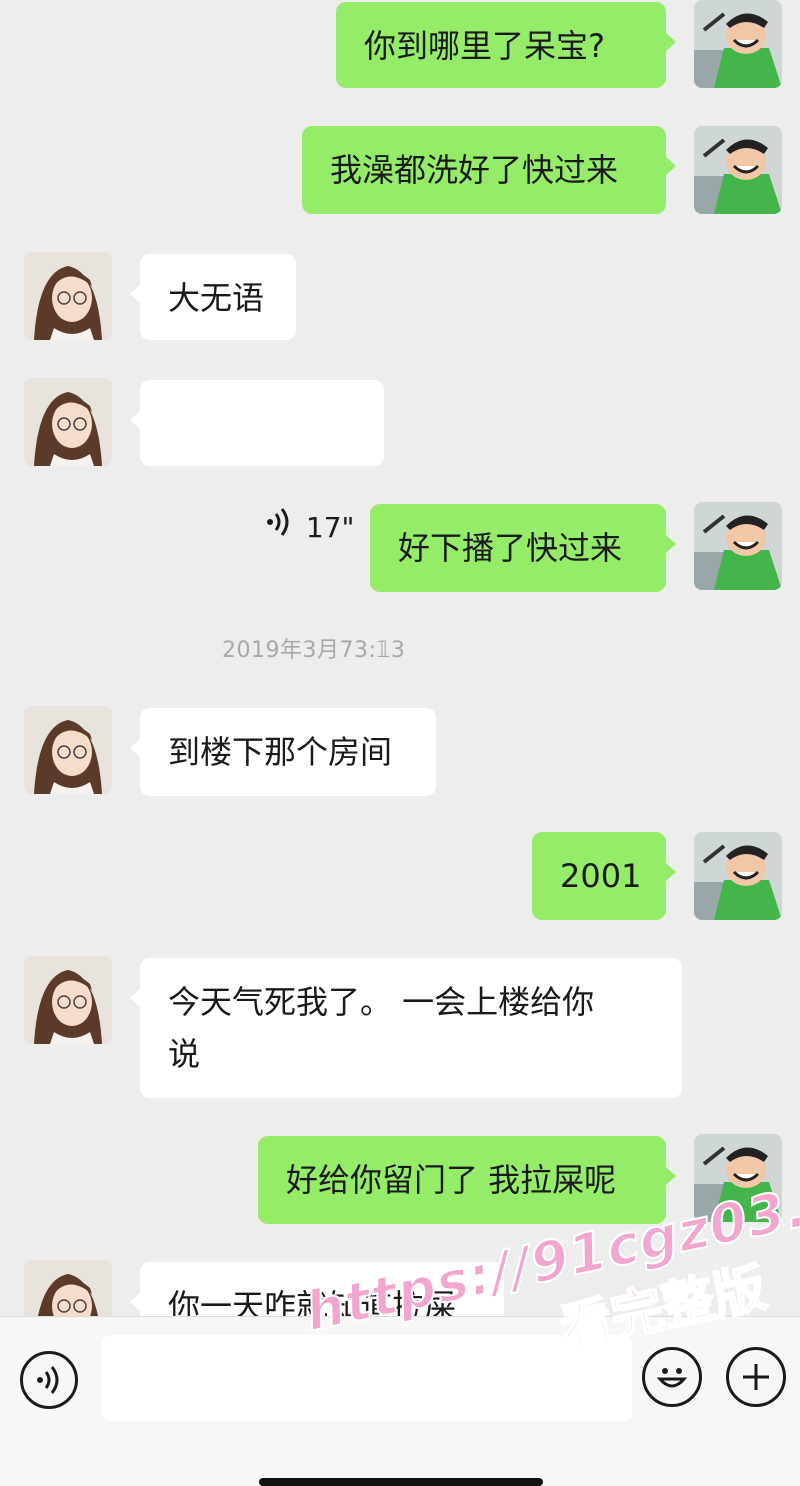  I want to click on emoji-button, so click(672, 1377).